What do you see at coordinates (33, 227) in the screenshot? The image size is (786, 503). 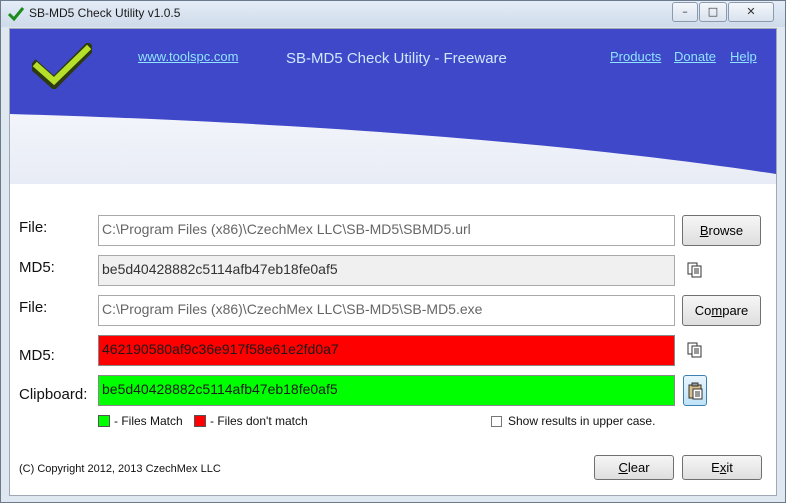 I see `file1-label: File:` at bounding box center [33, 227].